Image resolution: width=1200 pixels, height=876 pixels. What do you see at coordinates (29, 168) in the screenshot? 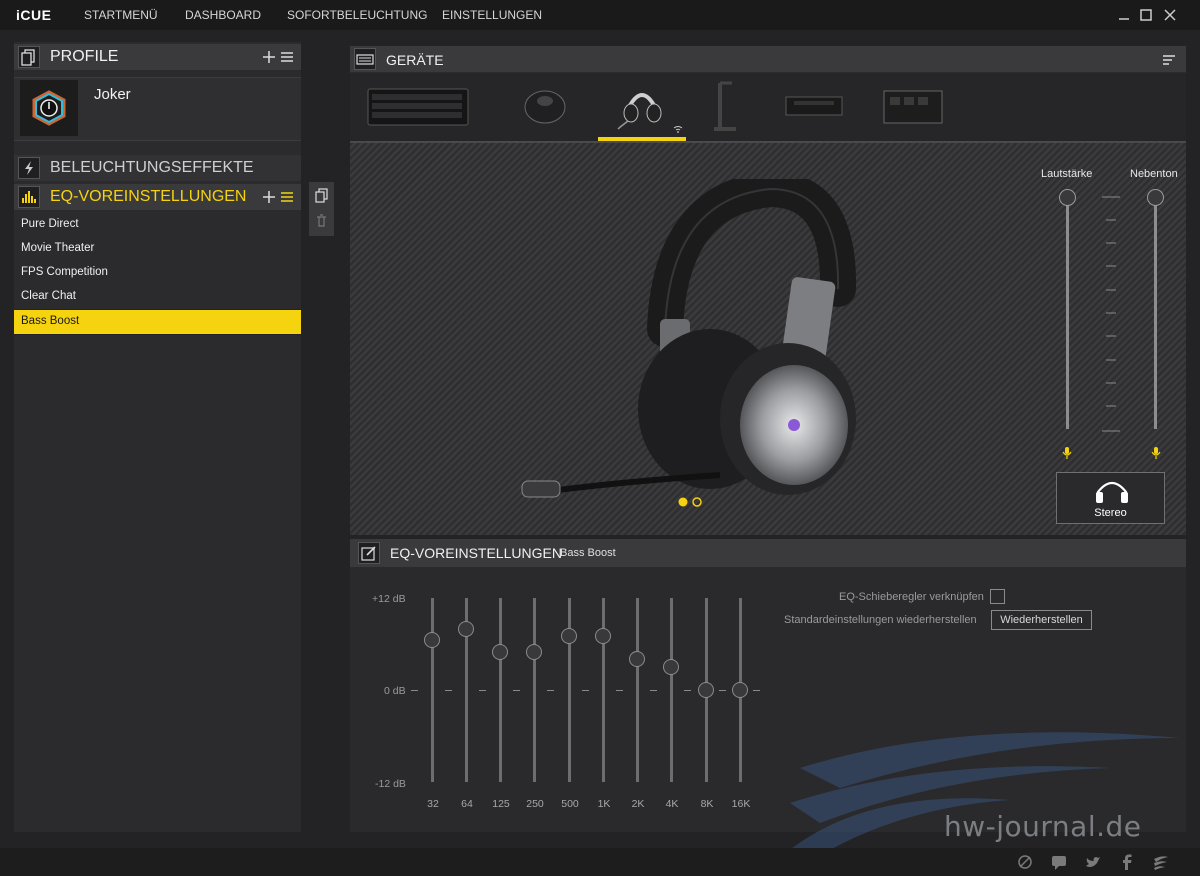
I see `lightning-icon` at bounding box center [29, 168].